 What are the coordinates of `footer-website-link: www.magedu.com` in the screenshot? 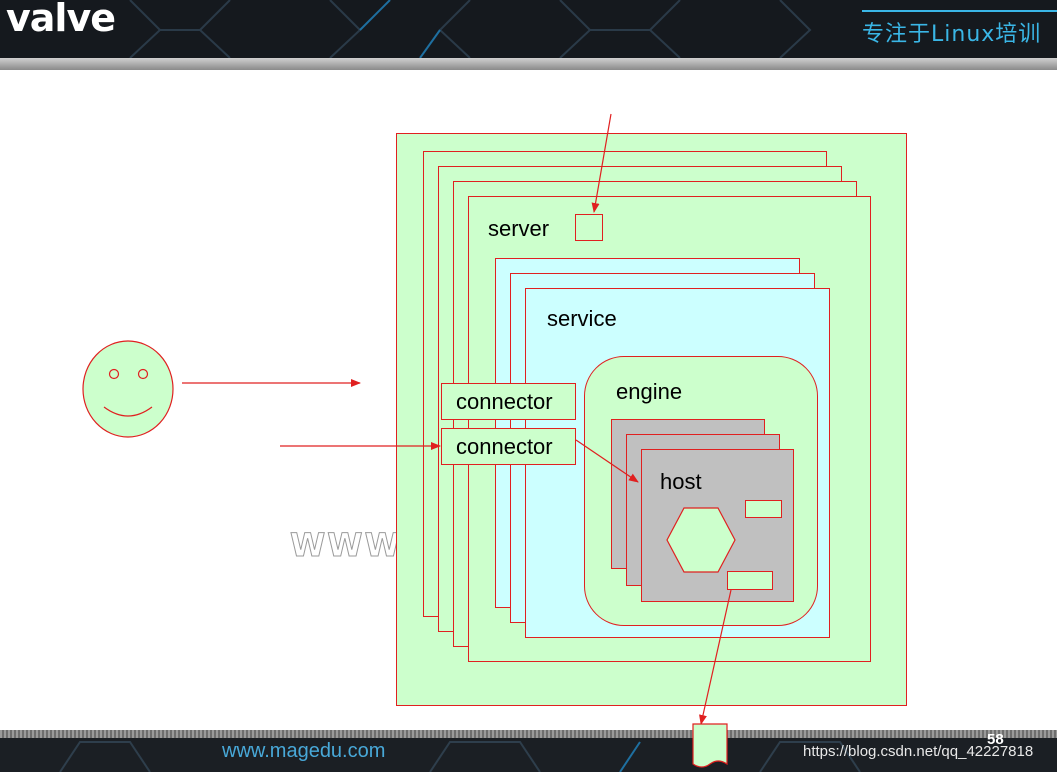 It's located at (303, 751).